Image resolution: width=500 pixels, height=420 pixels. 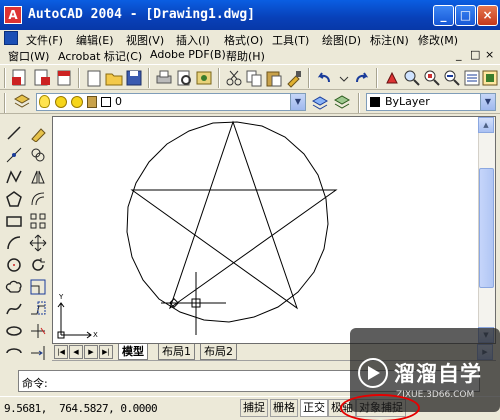 What do you see at coordinates (14, 287) in the screenshot?
I see `revision-cloud-icon` at bounding box center [14, 287].